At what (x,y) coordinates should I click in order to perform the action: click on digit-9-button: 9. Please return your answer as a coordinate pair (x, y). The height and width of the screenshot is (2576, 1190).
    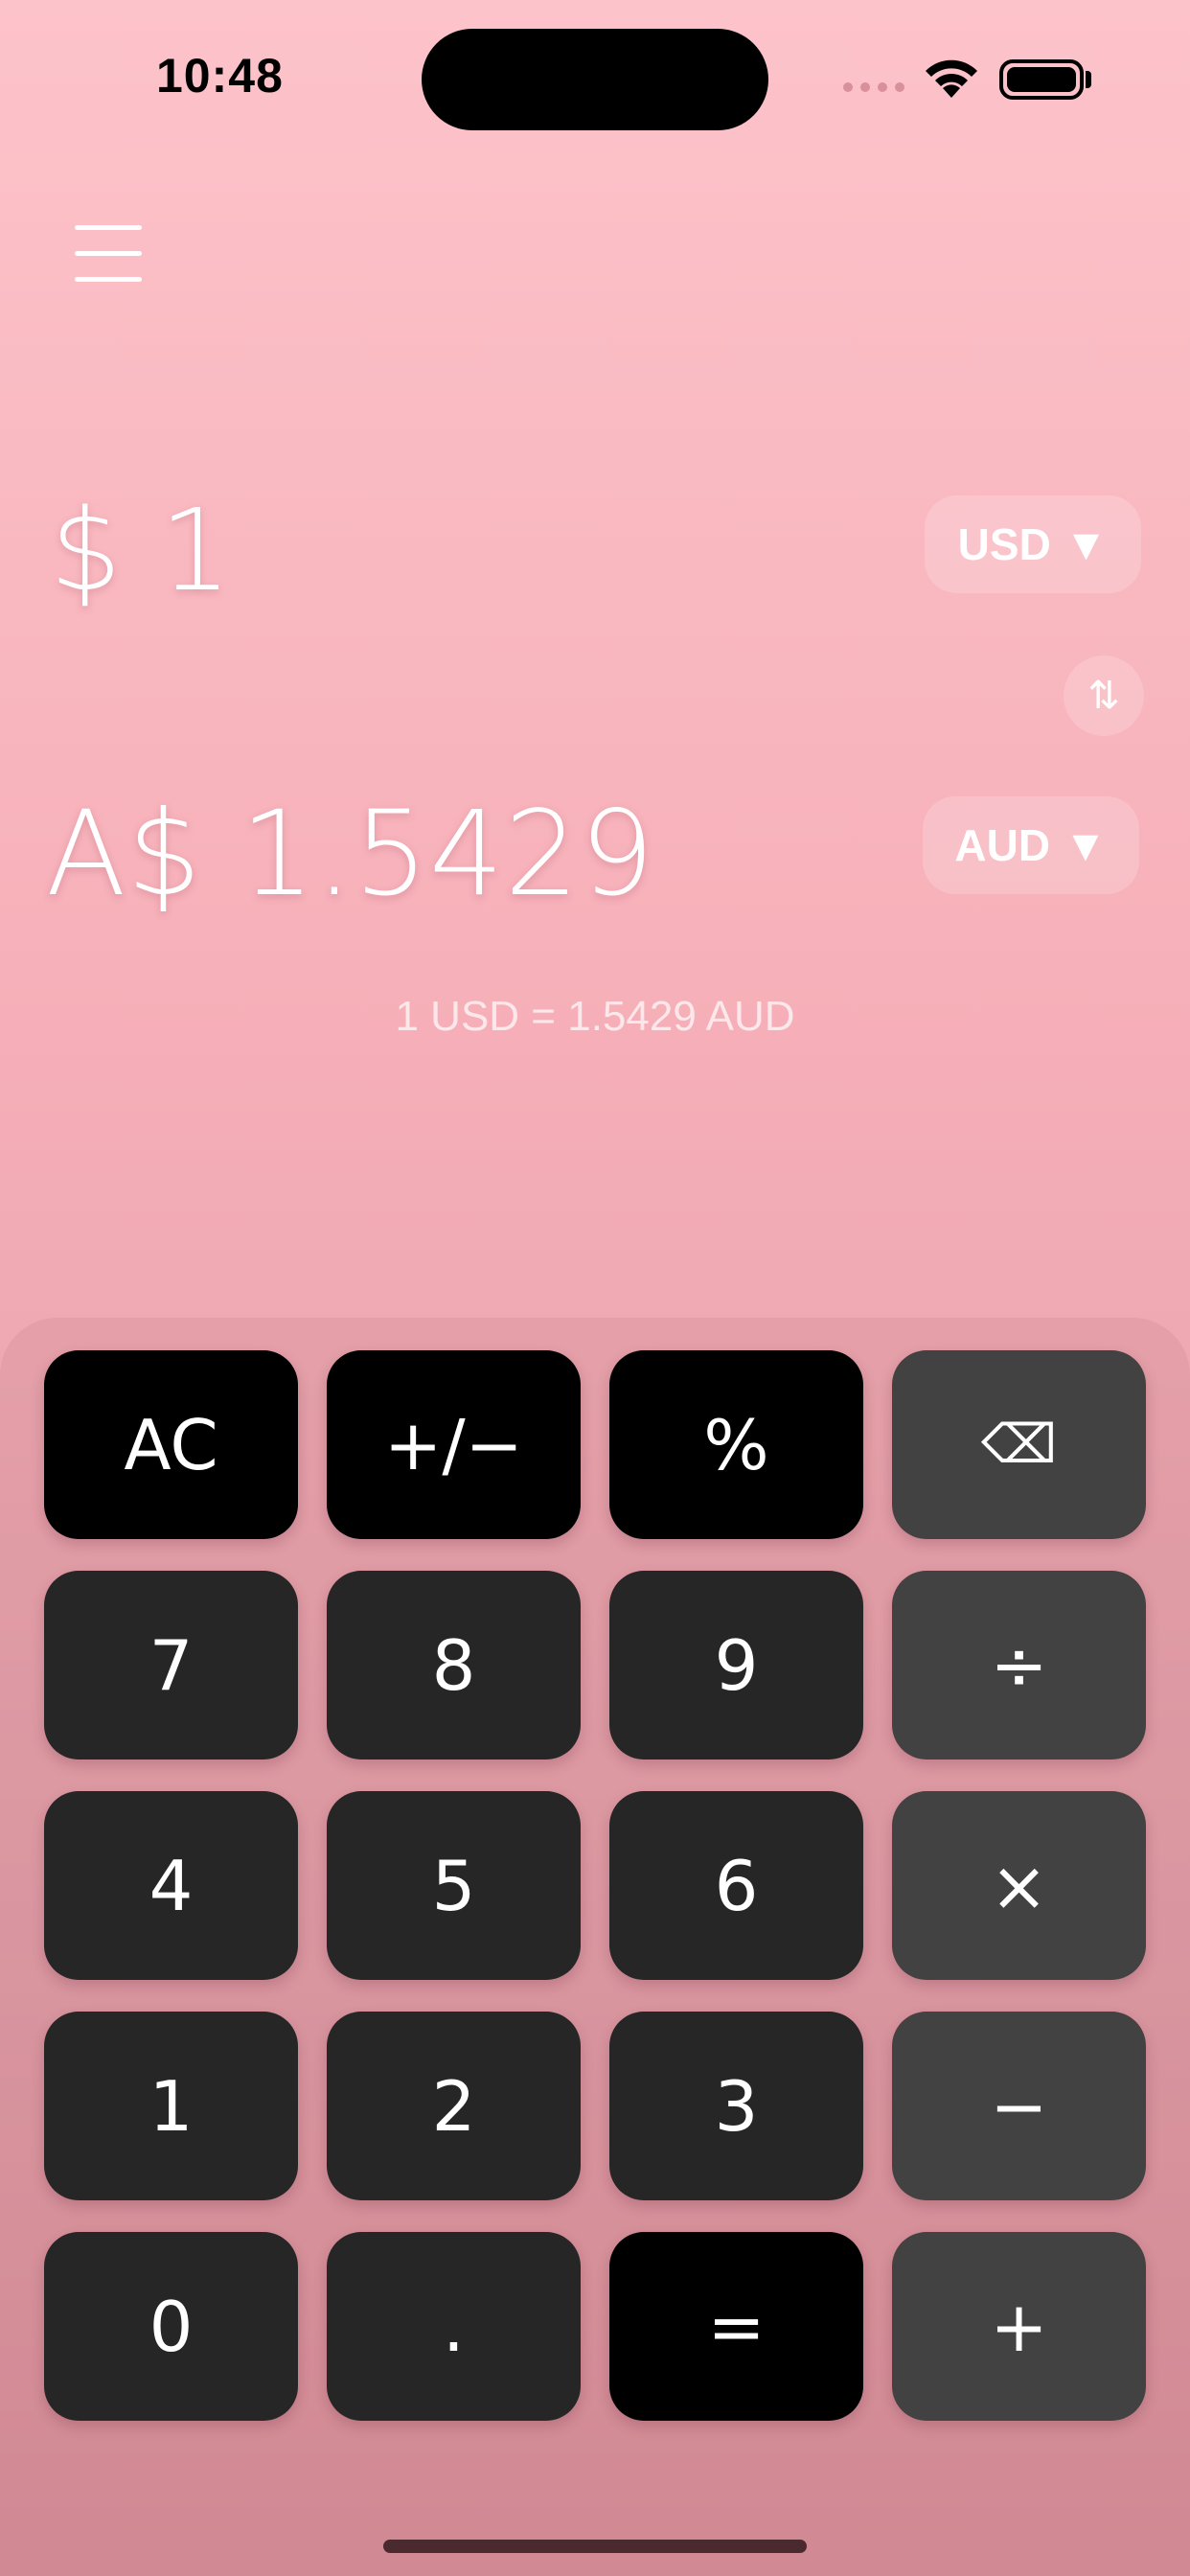
    Looking at the image, I should click on (736, 1665).